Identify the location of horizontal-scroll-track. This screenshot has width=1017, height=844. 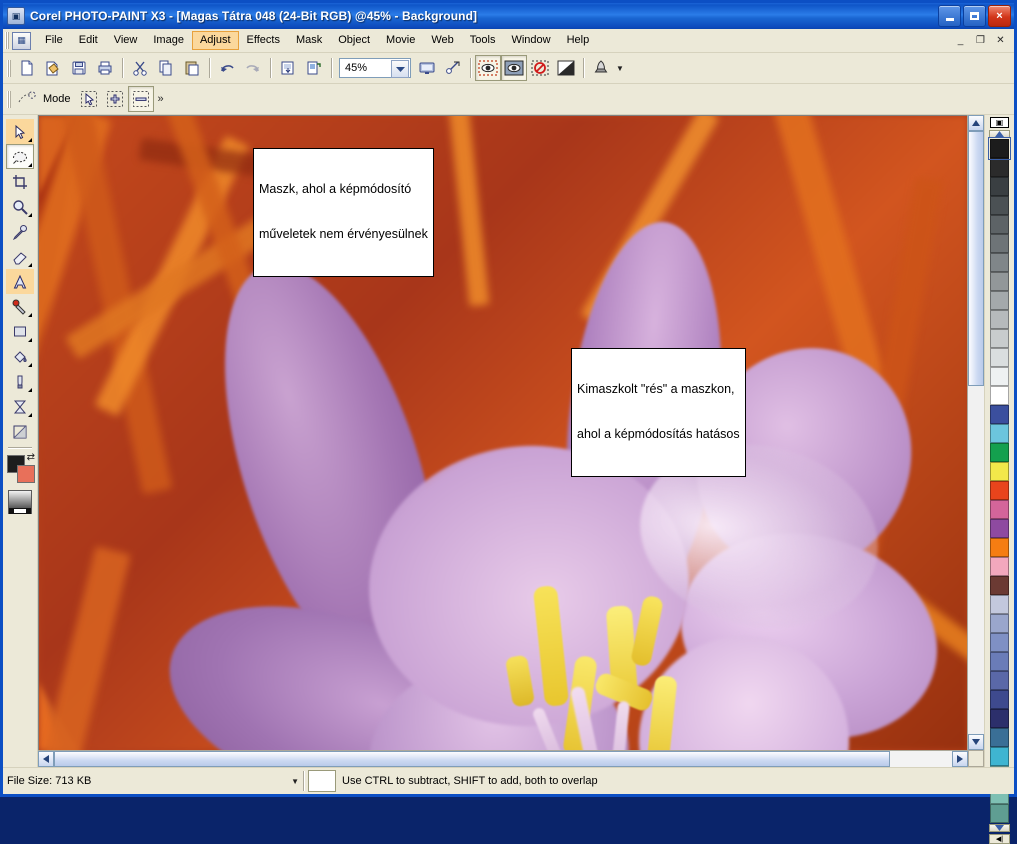
(503, 759).